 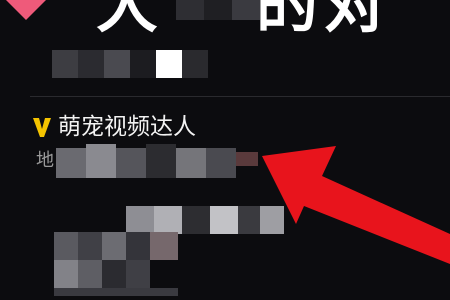 What do you see at coordinates (26, 10) in the screenshot?
I see `heart-icon` at bounding box center [26, 10].